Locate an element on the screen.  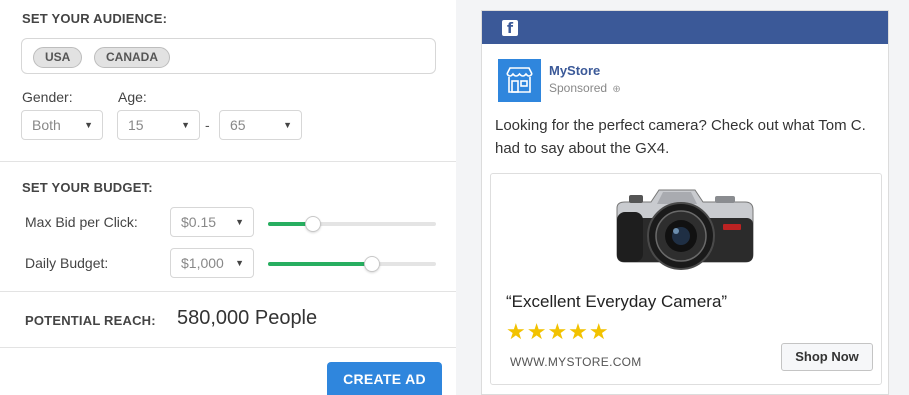
age-min-value: 15 is located at coordinates (136, 125).